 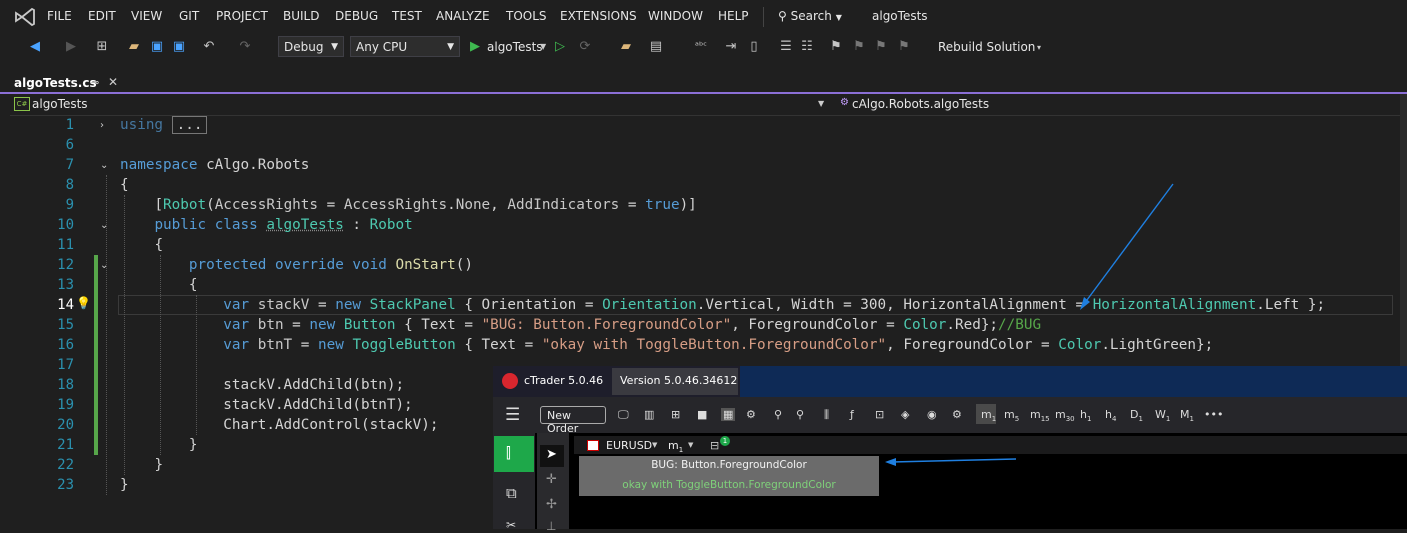 What do you see at coordinates (134, 47) in the screenshot?
I see `open-folder-icon: ▰` at bounding box center [134, 47].